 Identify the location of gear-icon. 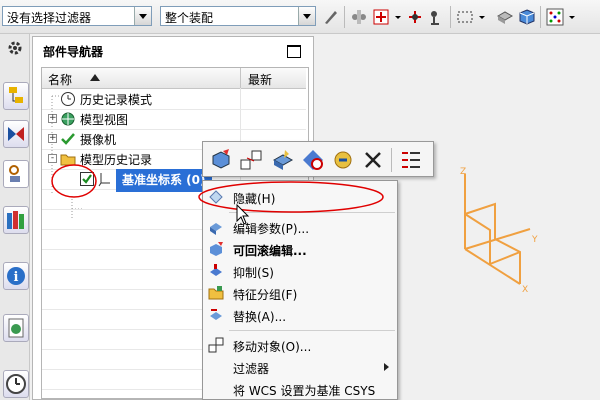
(15, 48).